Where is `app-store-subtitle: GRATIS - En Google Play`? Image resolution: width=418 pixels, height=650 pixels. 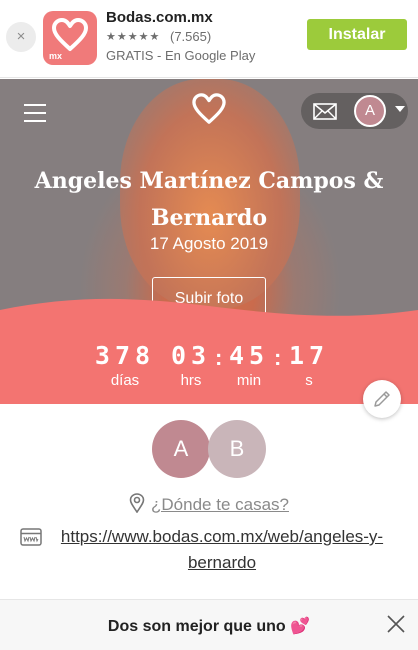 app-store-subtitle: GRATIS - En Google Play is located at coordinates (181, 55).